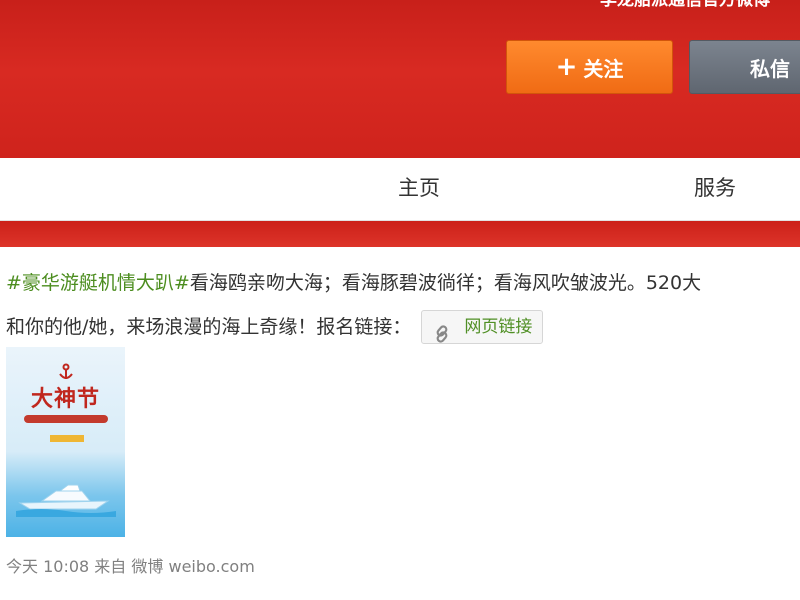 The height and width of the screenshot is (600, 800). I want to click on topic-text: #豪华游艇机情大趴#, so click(98, 283).